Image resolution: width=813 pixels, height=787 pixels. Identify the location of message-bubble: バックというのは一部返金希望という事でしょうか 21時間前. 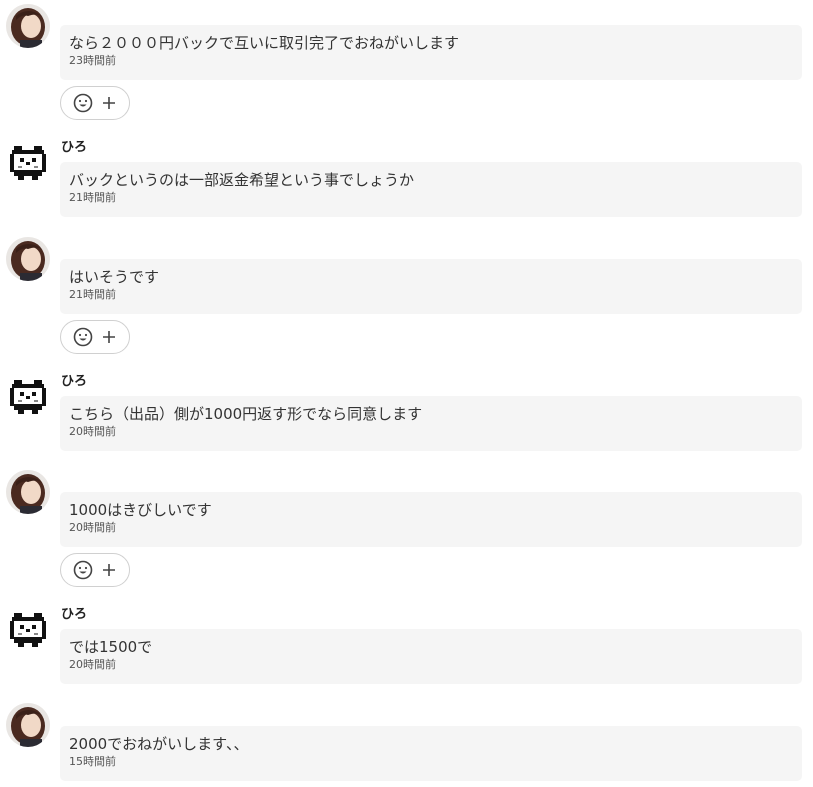
(431, 189).